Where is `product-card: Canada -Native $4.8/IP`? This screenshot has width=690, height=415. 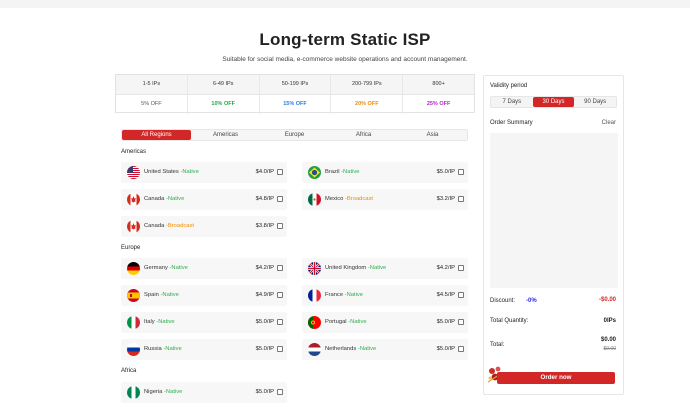
product-card: Canada -Native $4.8/IP is located at coordinates (204, 199).